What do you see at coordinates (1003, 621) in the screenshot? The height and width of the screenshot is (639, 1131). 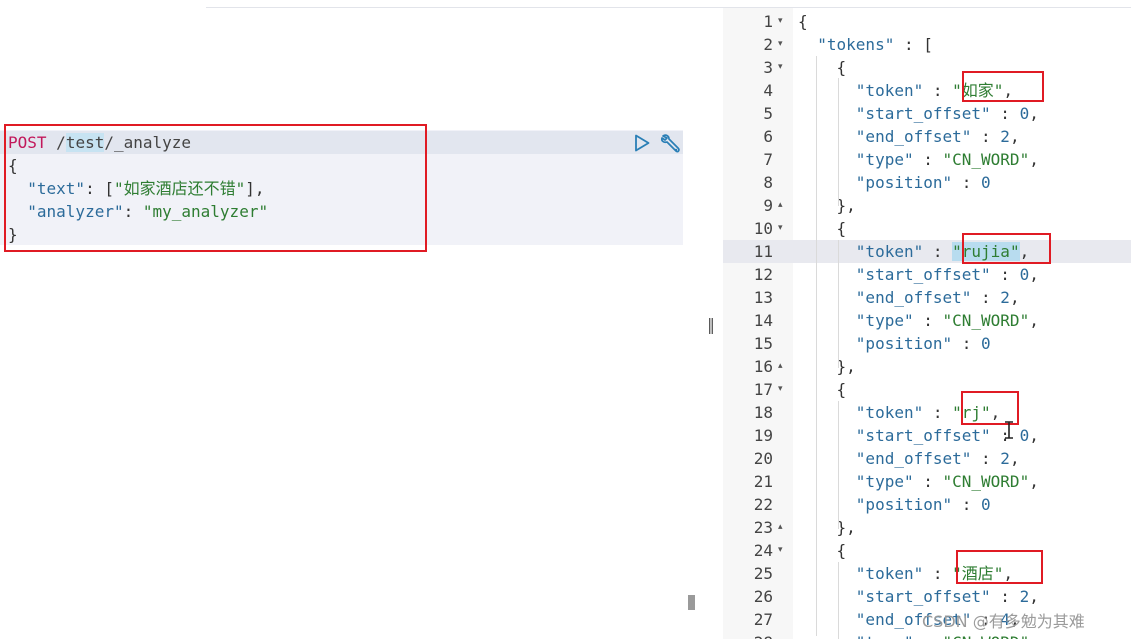 I see `watermark: CSDN @有多勉为其难` at bounding box center [1003, 621].